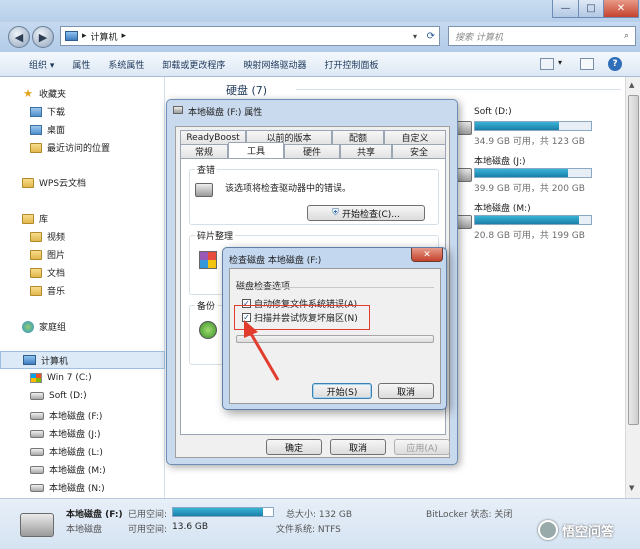 This screenshot has height=549, width=640. Describe the element at coordinates (36, 111) in the screenshot. I see `downloads-folder-icon` at that location.